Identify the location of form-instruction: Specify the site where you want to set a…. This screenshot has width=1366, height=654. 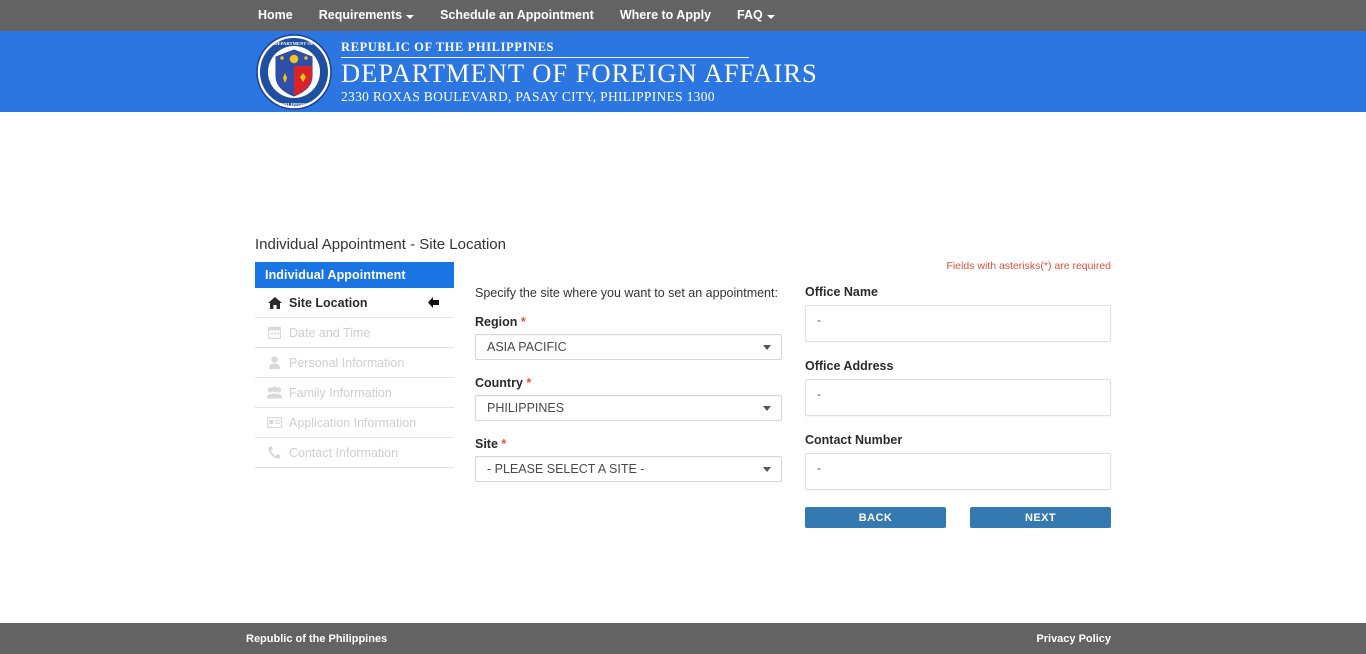
(626, 293).